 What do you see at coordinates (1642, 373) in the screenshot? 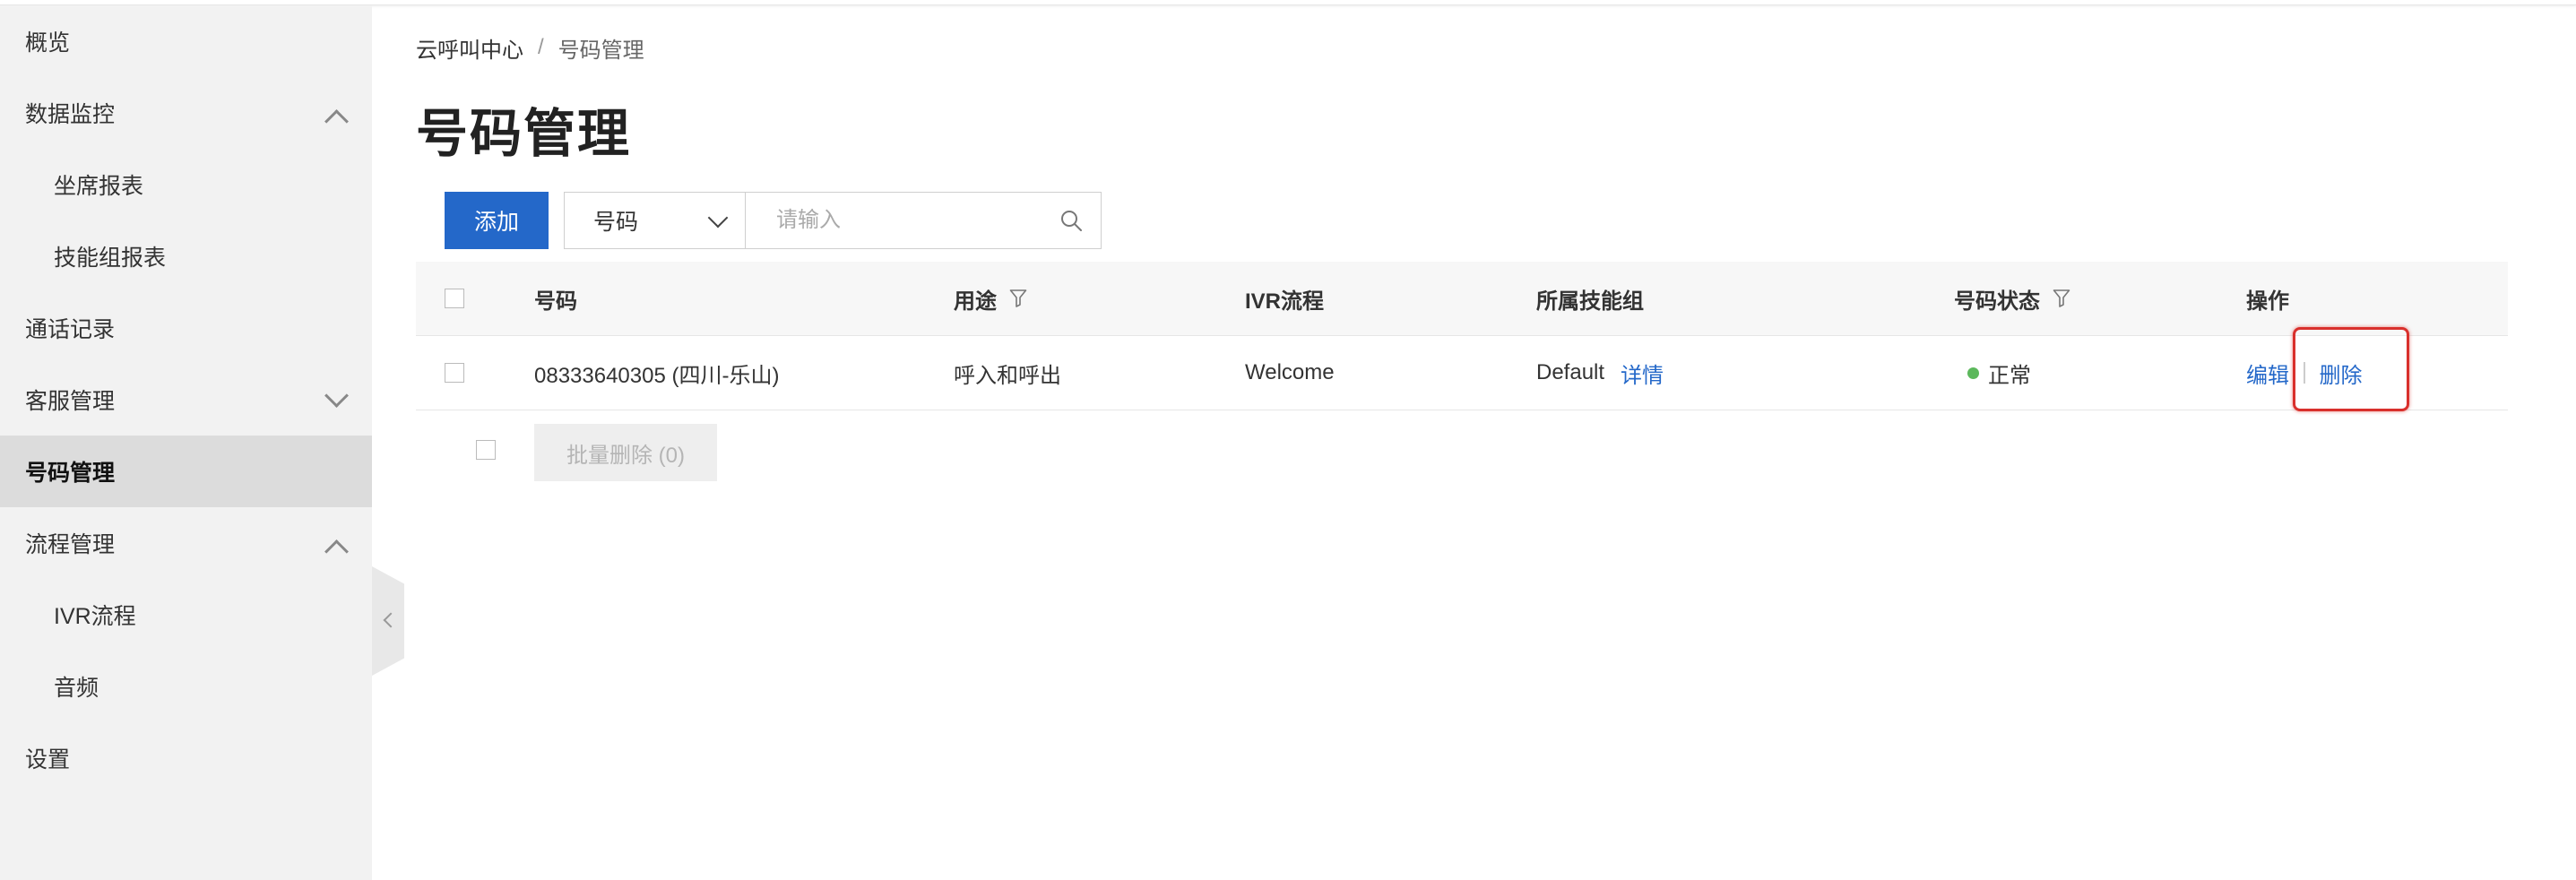
I see `detail-link: 详情` at bounding box center [1642, 373].